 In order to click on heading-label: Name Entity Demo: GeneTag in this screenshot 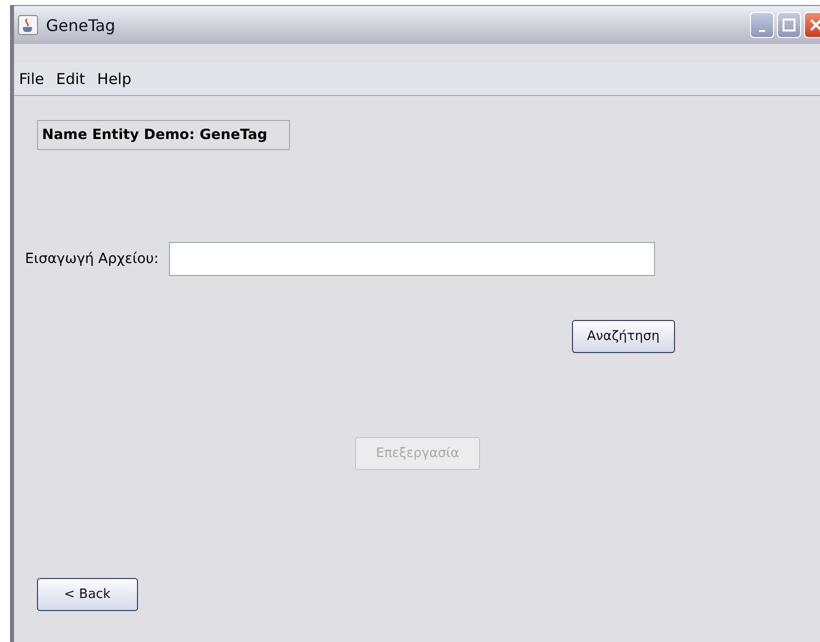, I will do `click(163, 135)`.